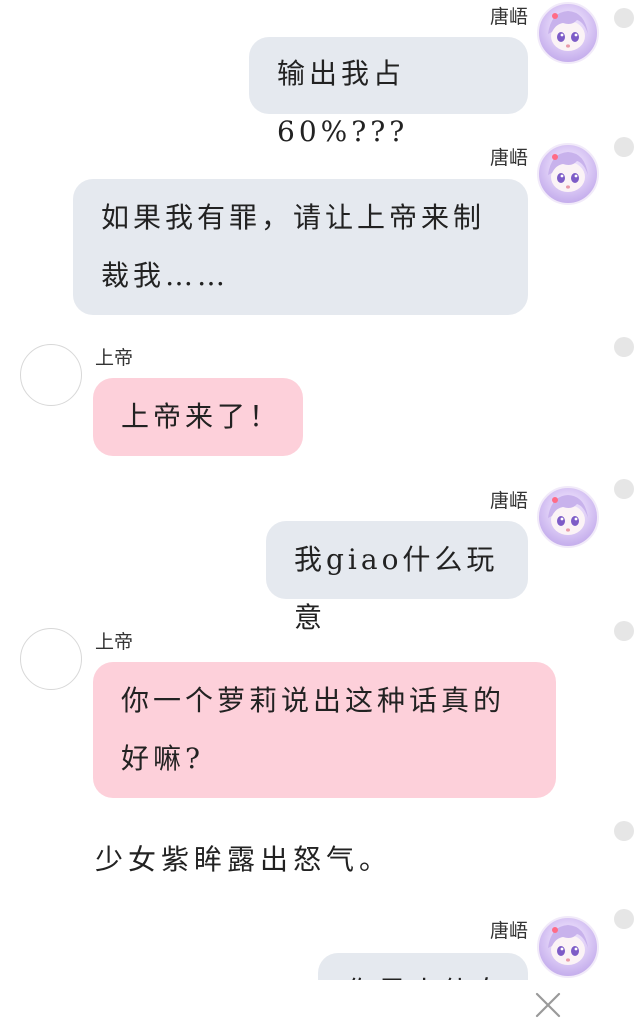  What do you see at coordinates (324, 730) in the screenshot?
I see `message-bubble: 你一个萝莉说出这种话真的好嘛?` at bounding box center [324, 730].